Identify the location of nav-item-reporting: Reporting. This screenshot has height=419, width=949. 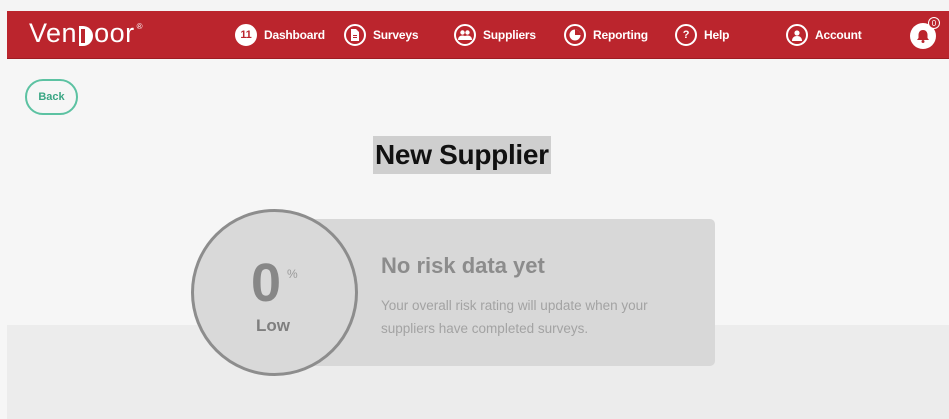
(606, 35).